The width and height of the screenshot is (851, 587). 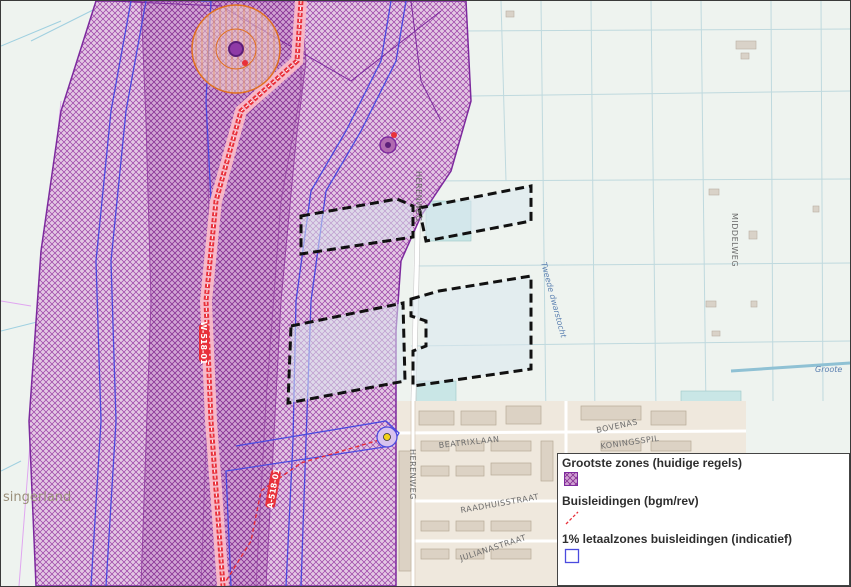 I want to click on dashed-red-line-icon, so click(x=704, y=518).